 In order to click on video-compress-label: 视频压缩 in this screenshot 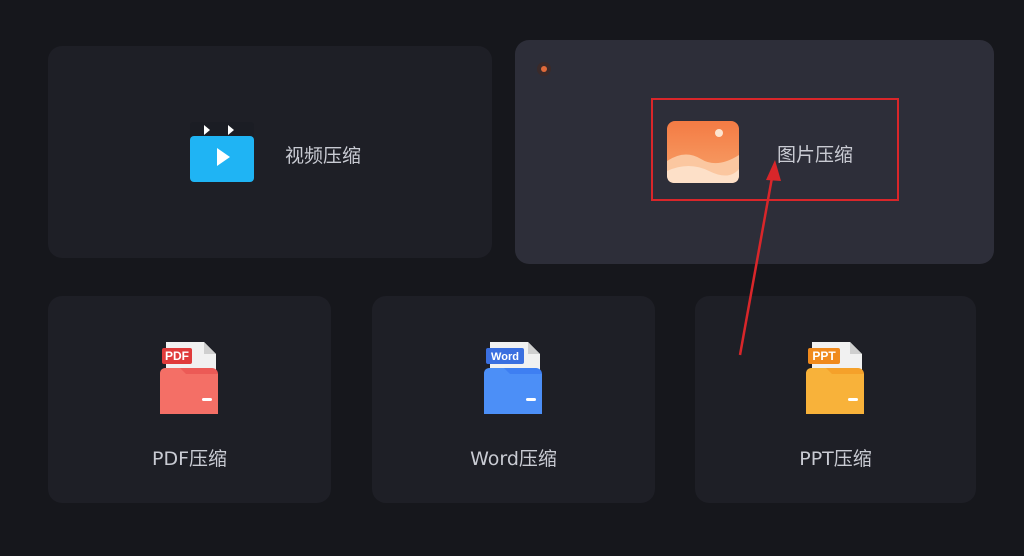, I will do `click(323, 156)`.